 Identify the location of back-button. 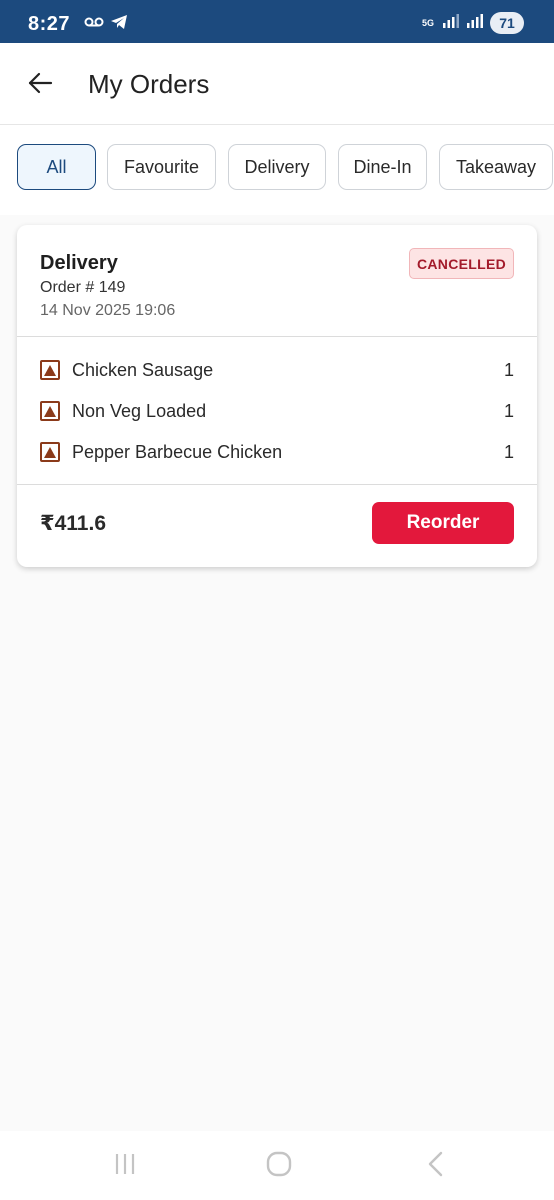
(40, 85).